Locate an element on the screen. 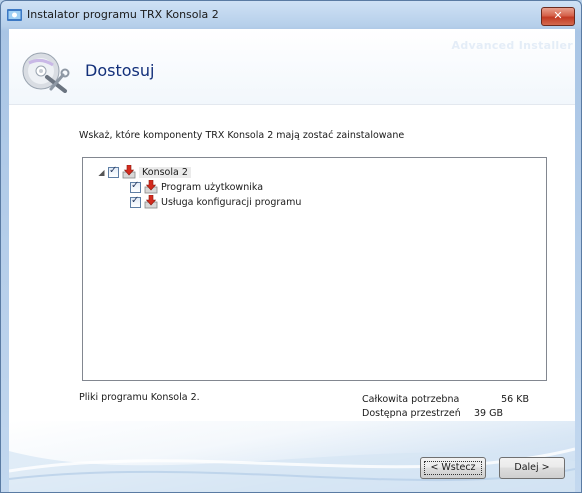  title-bar: Instalator programu TRX Konsola 2 ✕ is located at coordinates (291, 15).